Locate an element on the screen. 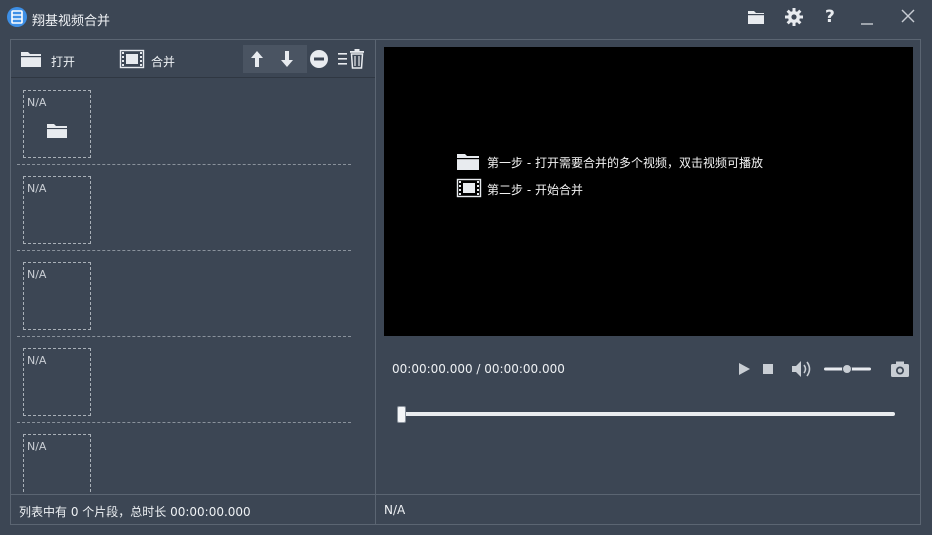 The width and height of the screenshot is (932, 535). remove-clip-button is located at coordinates (319, 59).